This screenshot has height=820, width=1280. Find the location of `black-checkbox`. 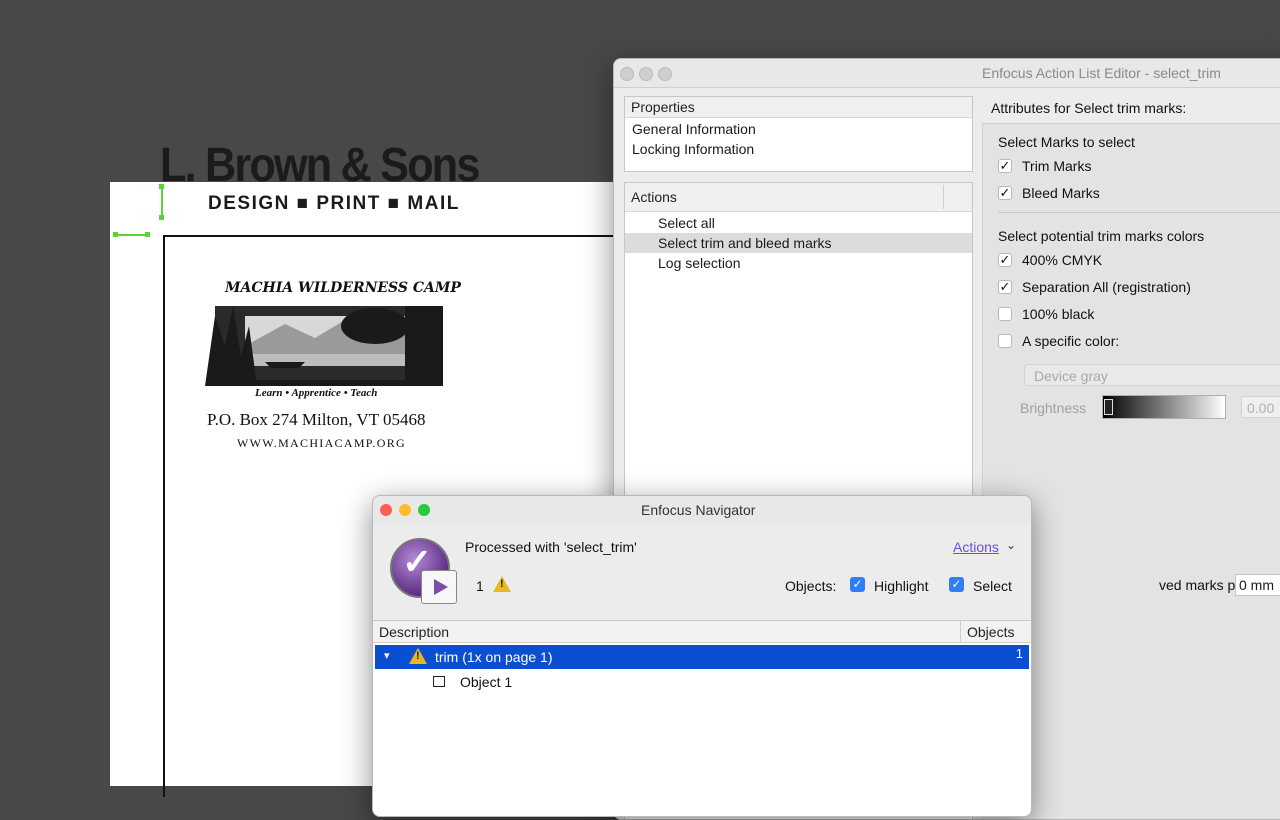

black-checkbox is located at coordinates (1005, 314).